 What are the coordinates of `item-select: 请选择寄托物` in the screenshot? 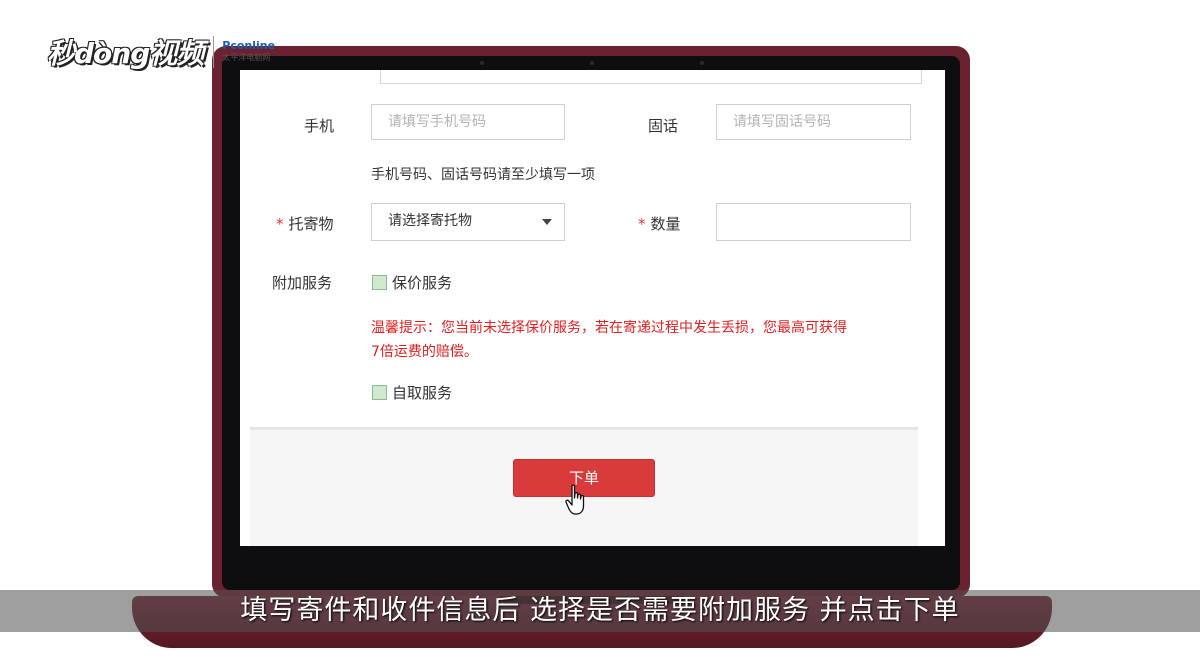 It's located at (468, 222).